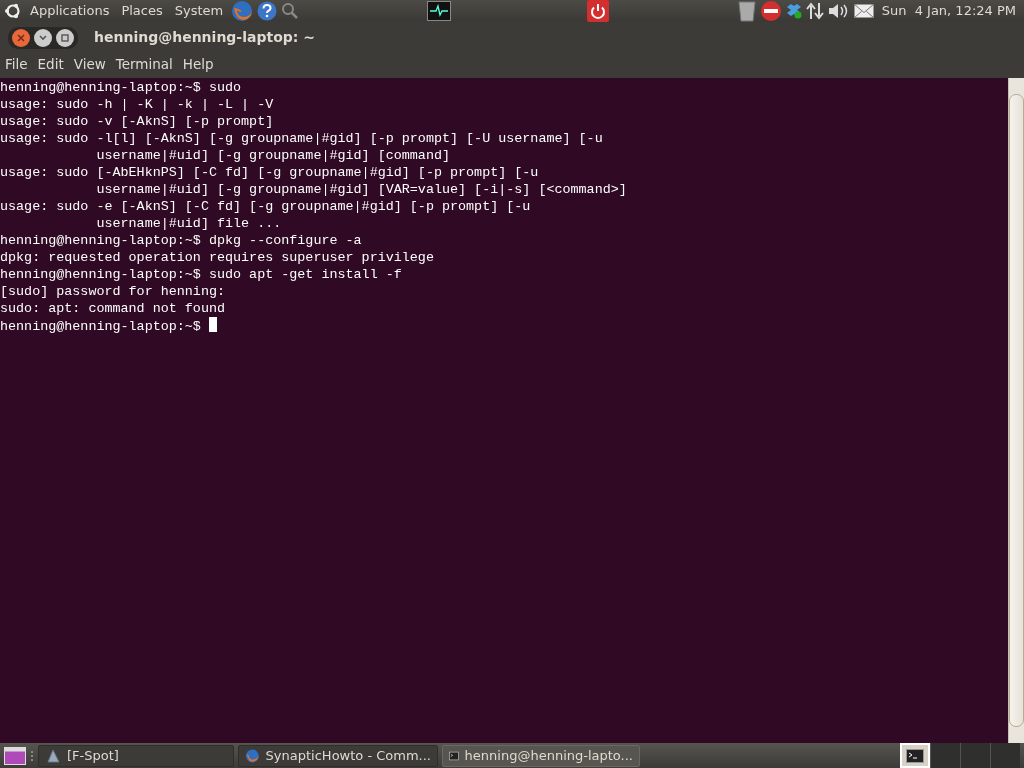 The height and width of the screenshot is (768, 1024). I want to click on handle-icon, so click(32, 755).